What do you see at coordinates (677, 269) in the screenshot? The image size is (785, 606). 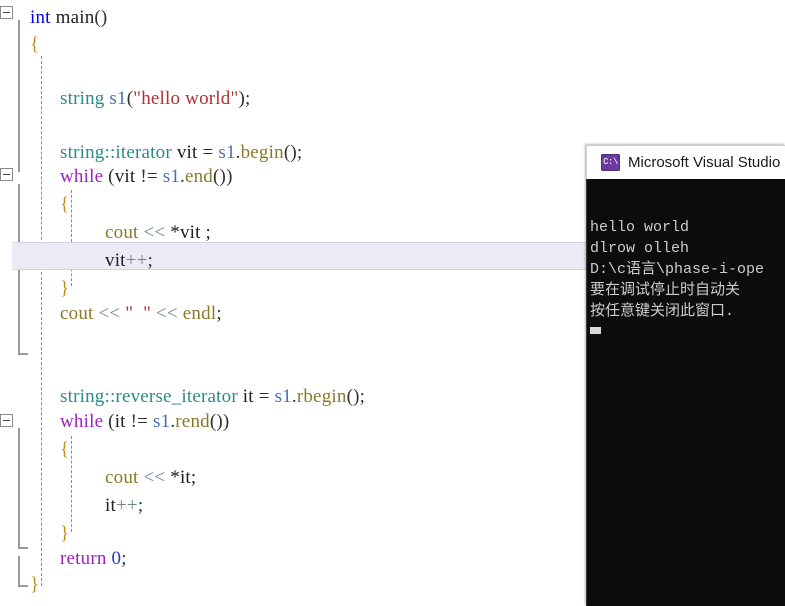 I see `console-line-2: D:\c语言\phase-i-ope` at bounding box center [677, 269].